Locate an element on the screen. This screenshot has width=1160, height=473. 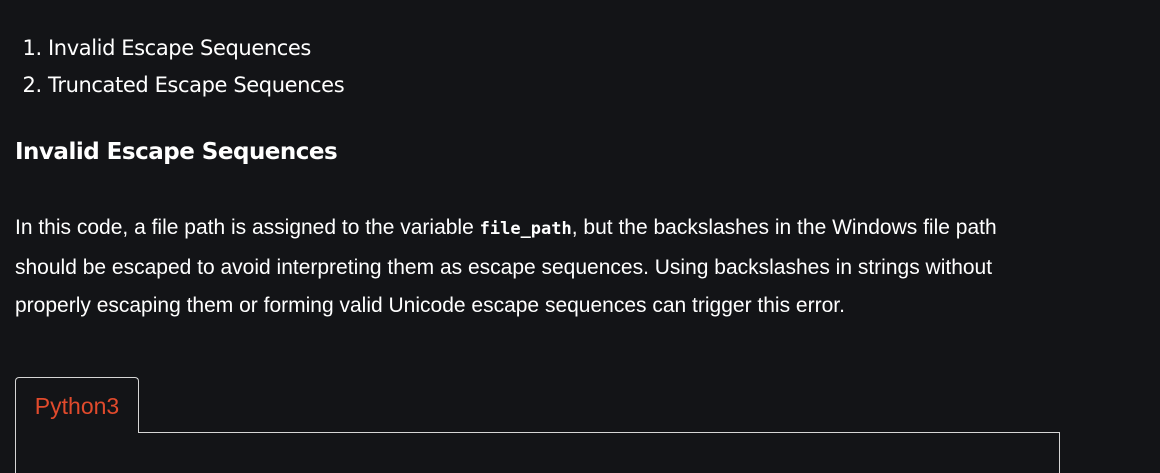
toc-item-invalid-escape-sequences: Invalid Escape Sequences is located at coordinates (196, 48).